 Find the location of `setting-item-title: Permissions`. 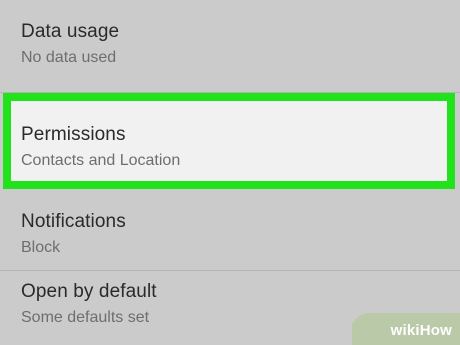

setting-item-title: Permissions is located at coordinates (73, 134).